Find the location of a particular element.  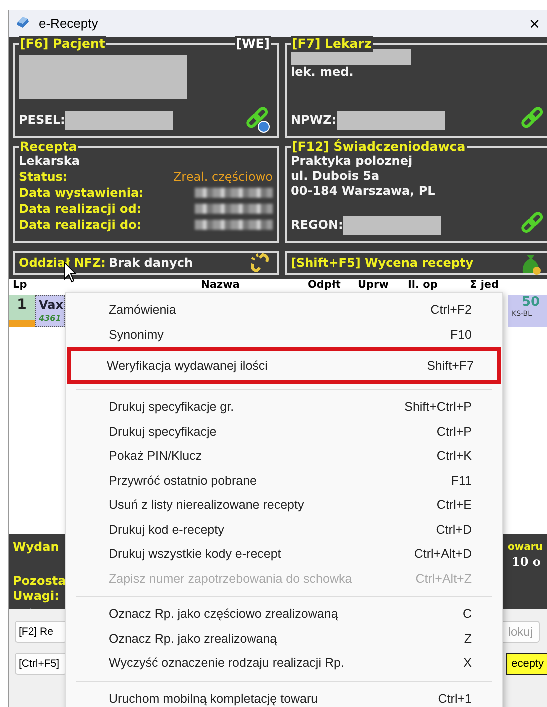

column-header: Lp is located at coordinates (33, 285).